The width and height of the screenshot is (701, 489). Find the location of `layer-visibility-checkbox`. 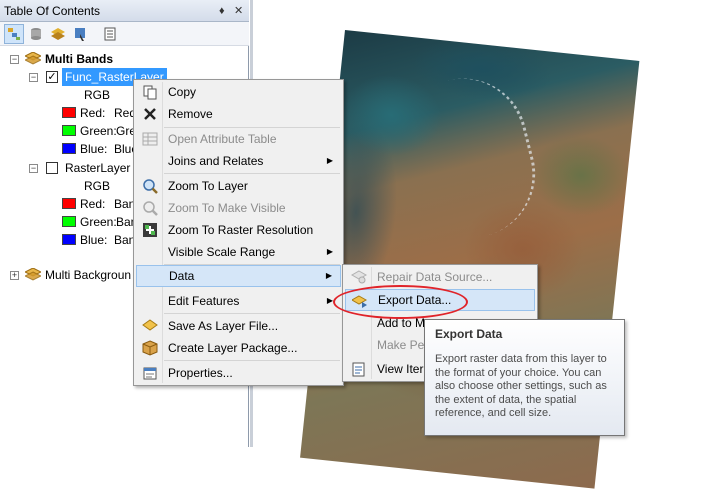

layer-visibility-checkbox is located at coordinates (52, 168).